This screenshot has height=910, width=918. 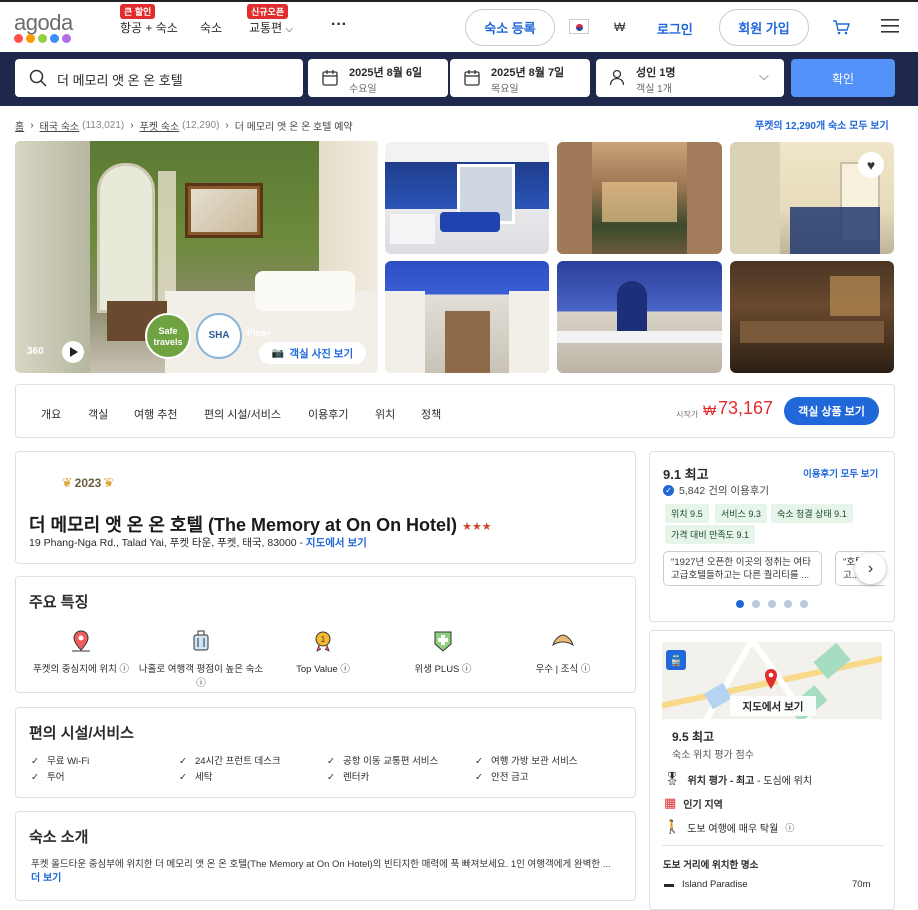 I want to click on see-all-properties-link: 푸켓의 12,290개 숙소 모두 보기, so click(x=822, y=124).